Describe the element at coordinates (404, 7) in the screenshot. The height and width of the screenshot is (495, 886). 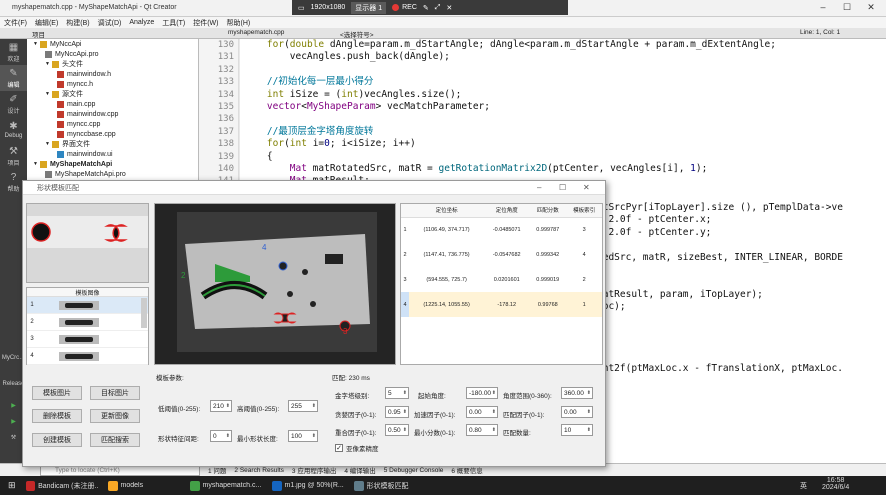
I see `rec-button: REC` at that location.